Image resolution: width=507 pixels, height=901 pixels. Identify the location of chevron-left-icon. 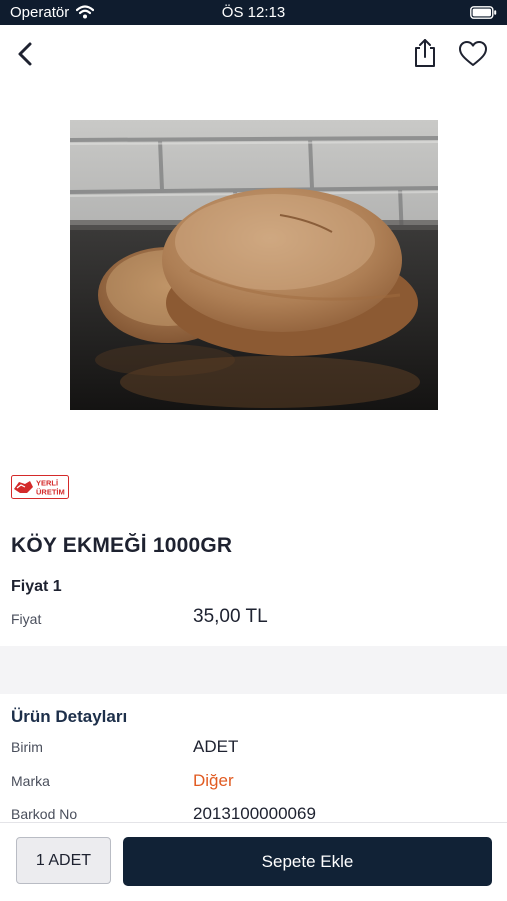
(26, 54).